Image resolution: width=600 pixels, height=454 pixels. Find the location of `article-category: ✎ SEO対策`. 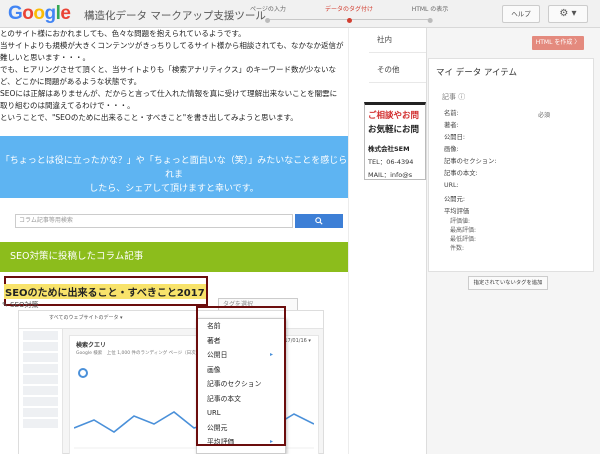

article-category: ✎ SEO対策 is located at coordinates (20, 305).